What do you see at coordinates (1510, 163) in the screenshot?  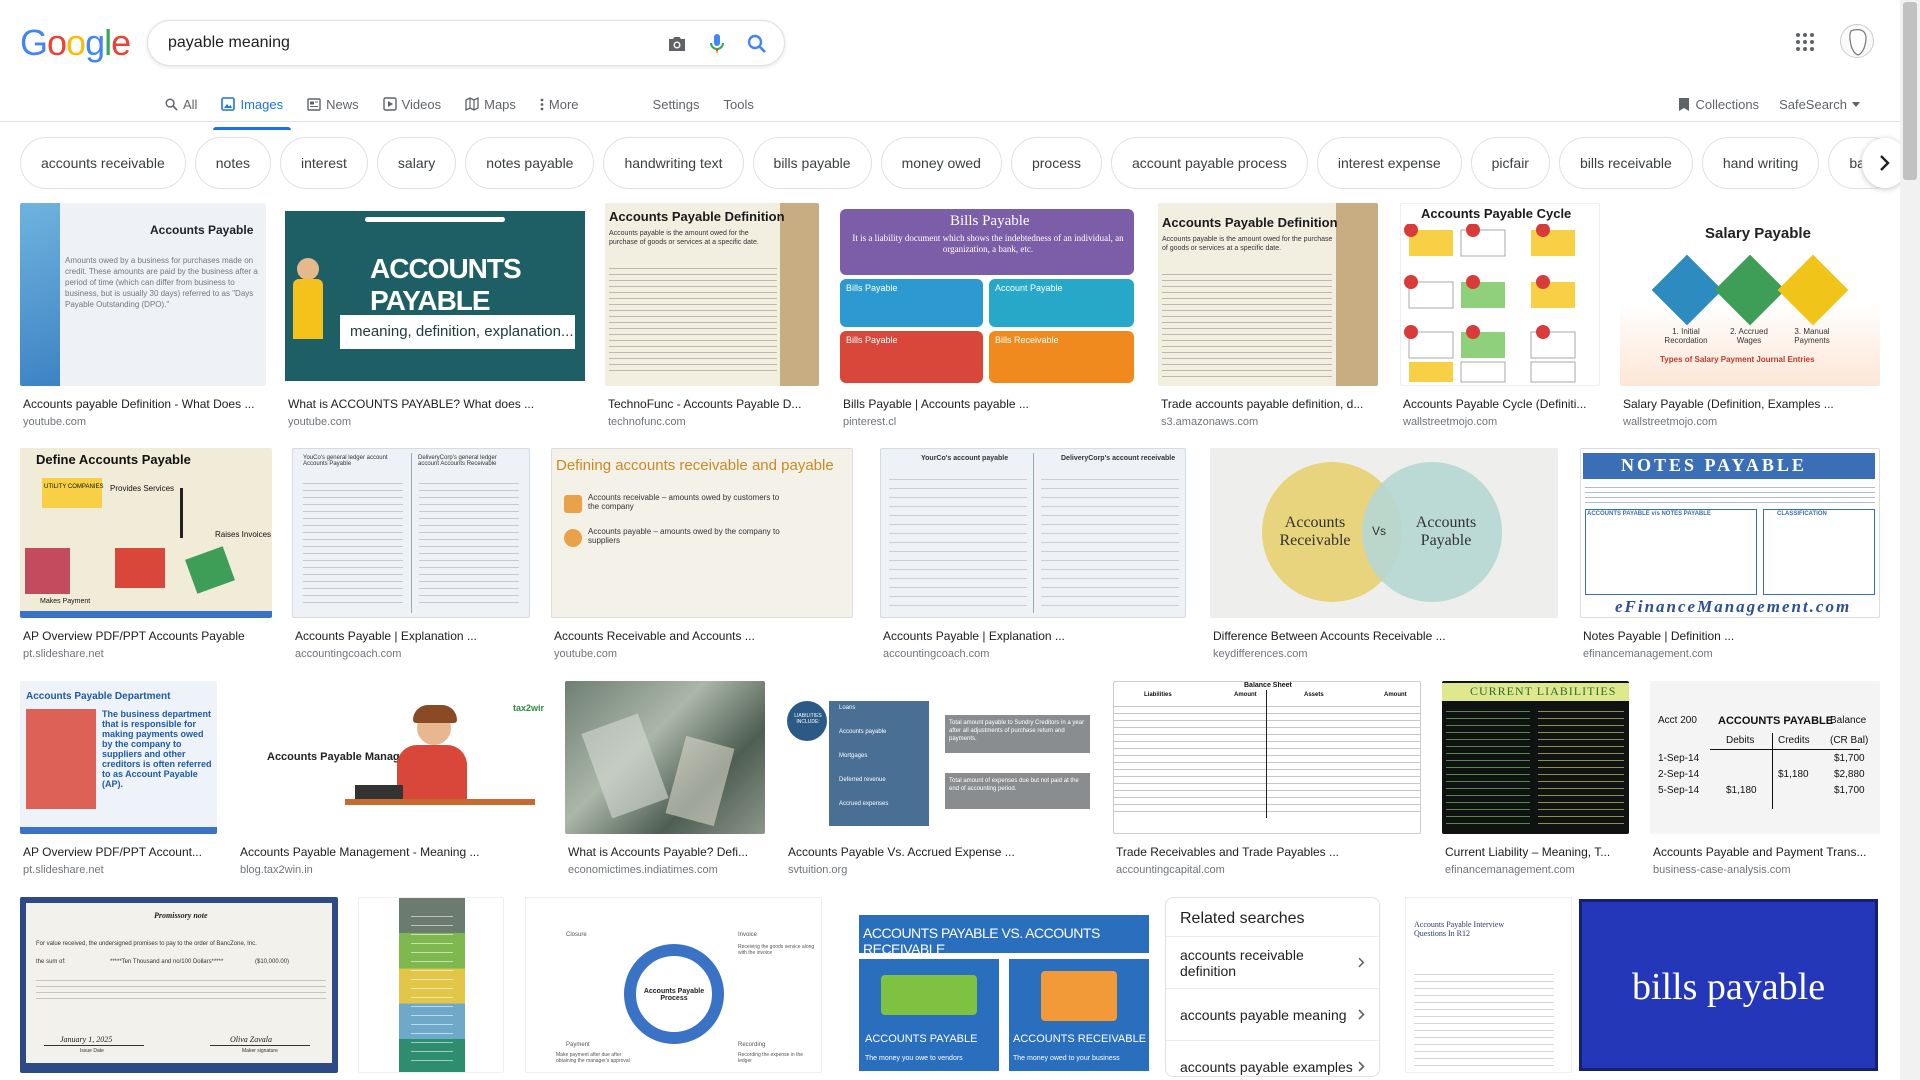 I see `chip: picfair` at bounding box center [1510, 163].